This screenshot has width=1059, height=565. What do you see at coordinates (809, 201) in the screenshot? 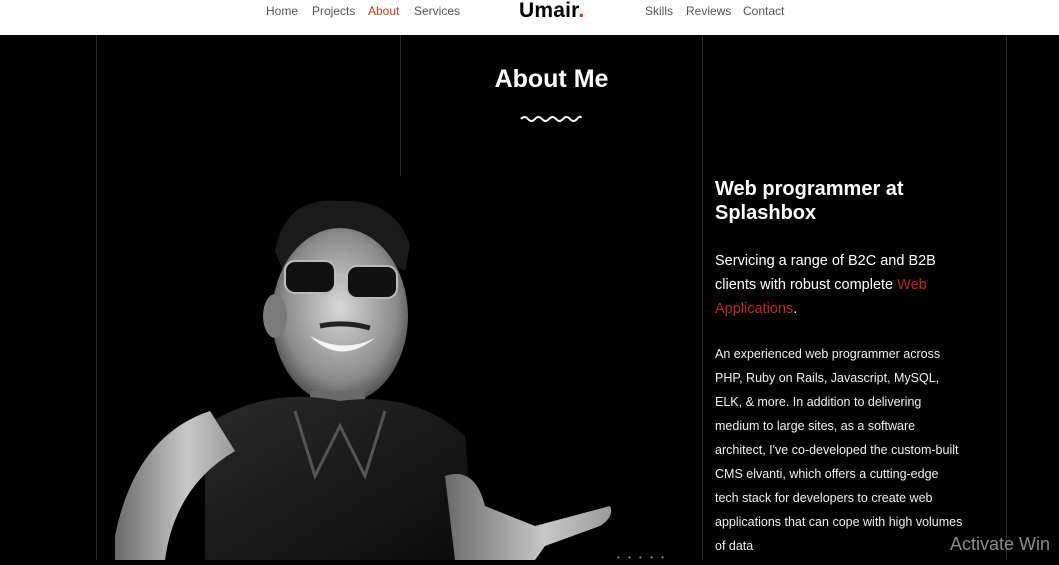
I see `job-headline: Web programmer at Splashbox` at bounding box center [809, 201].